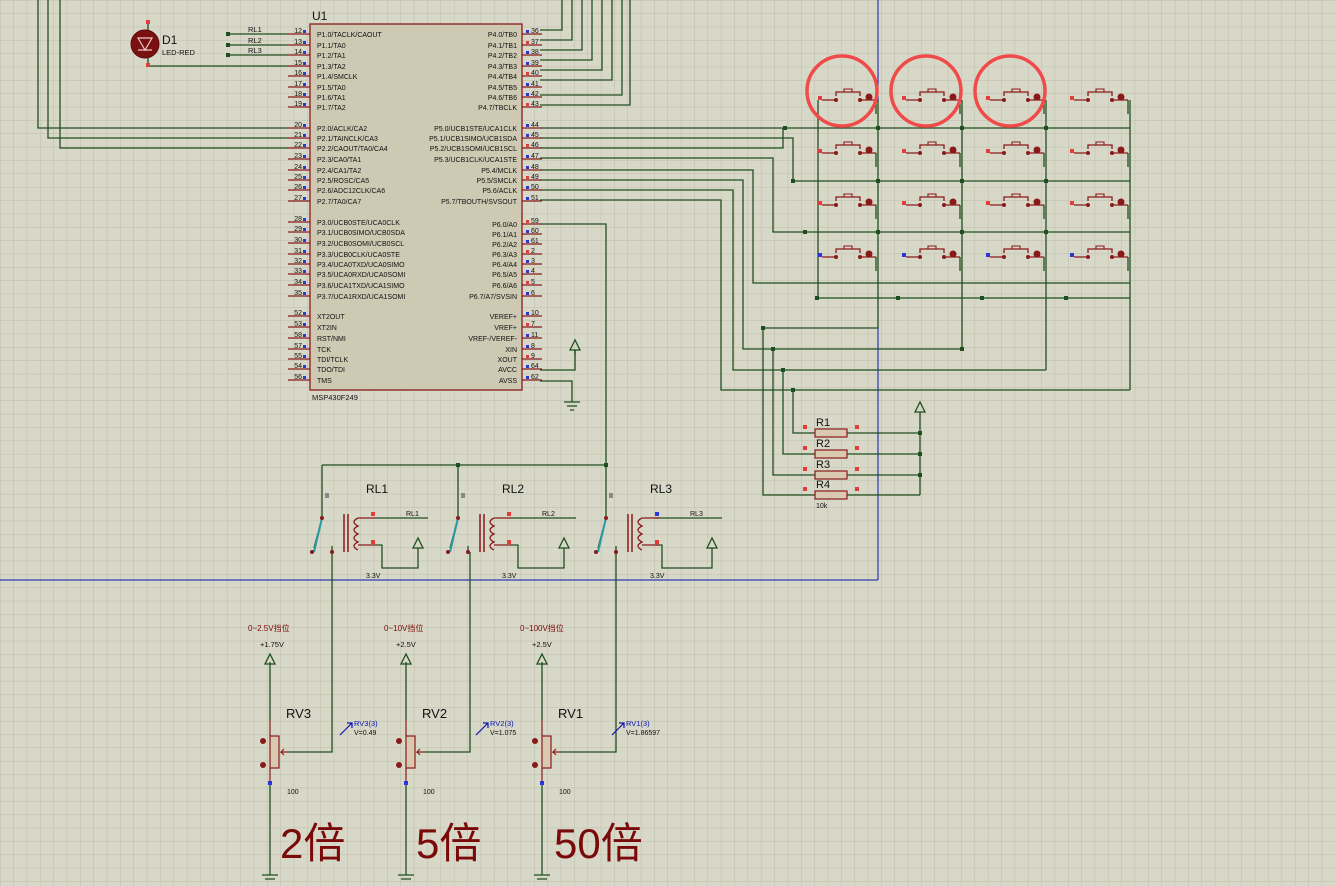  What do you see at coordinates (298, 31) in the screenshot?
I see `mcu-pin-number: 12` at bounding box center [298, 31].